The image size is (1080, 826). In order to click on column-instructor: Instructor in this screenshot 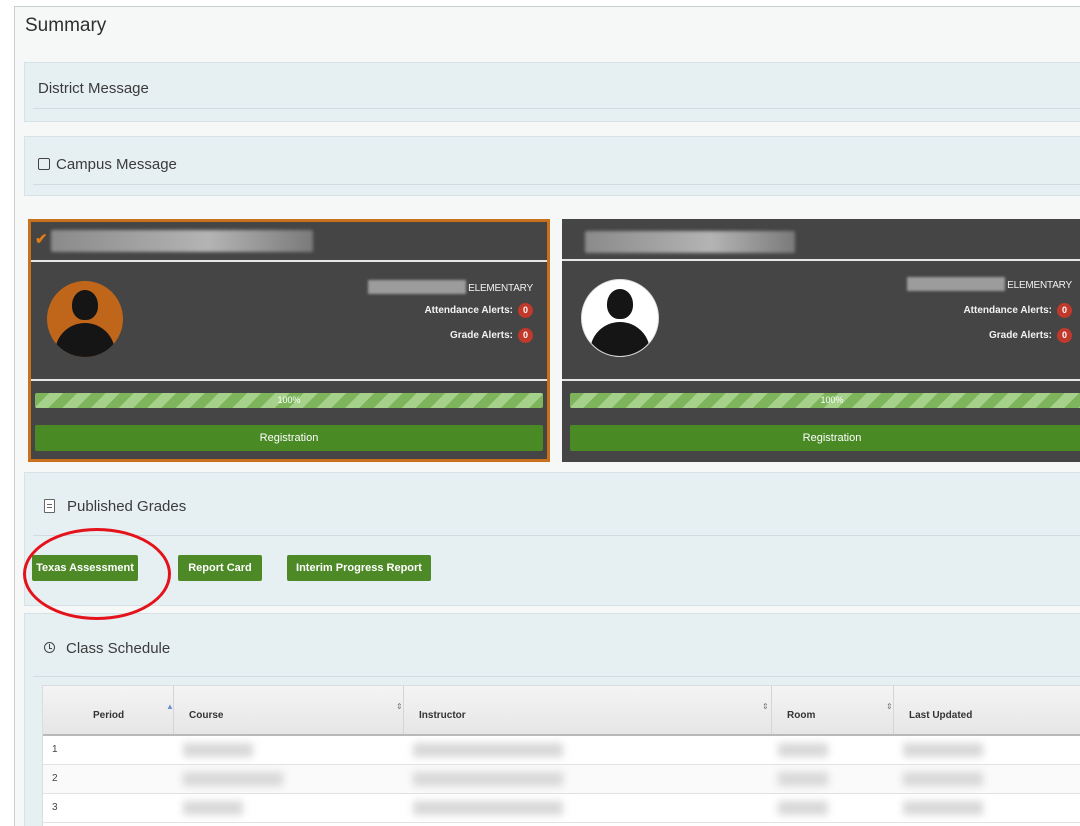, I will do `click(442, 715)`.